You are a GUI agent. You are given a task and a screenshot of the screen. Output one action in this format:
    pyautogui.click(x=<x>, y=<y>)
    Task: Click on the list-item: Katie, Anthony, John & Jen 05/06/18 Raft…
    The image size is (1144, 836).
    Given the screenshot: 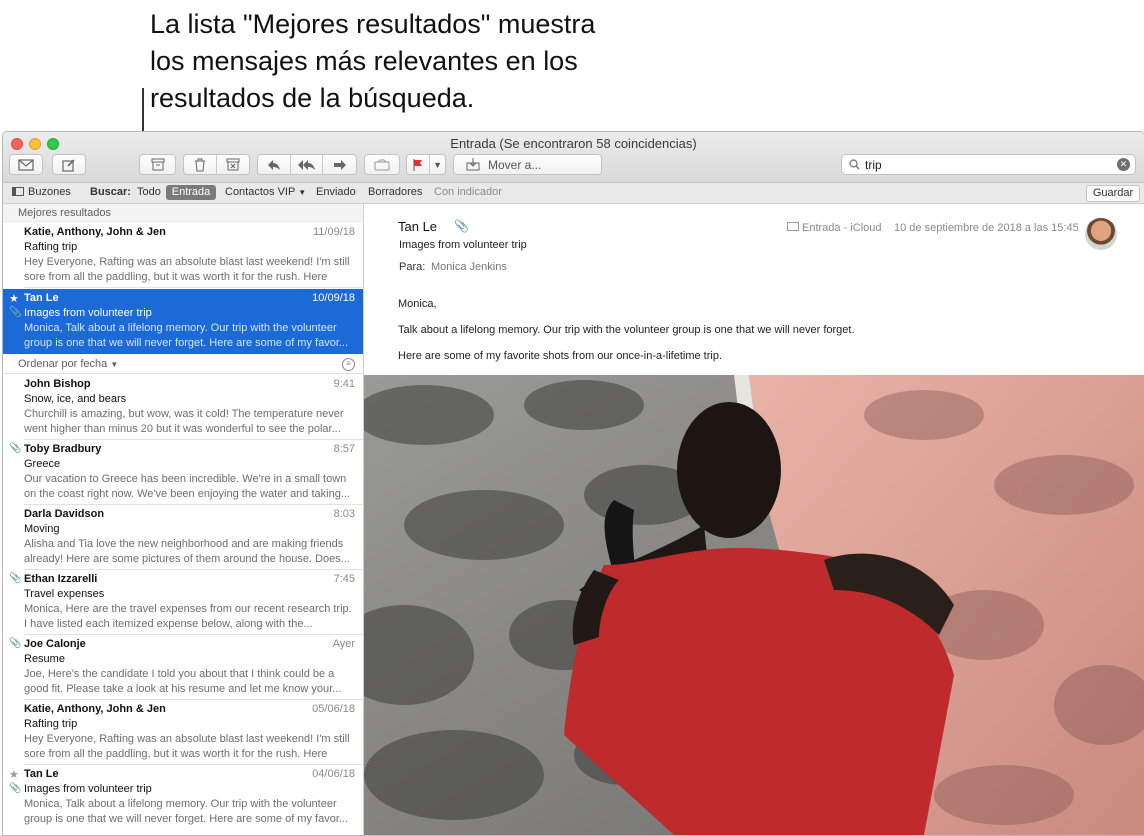 What is the action you would take?
    pyautogui.click(x=183, y=732)
    